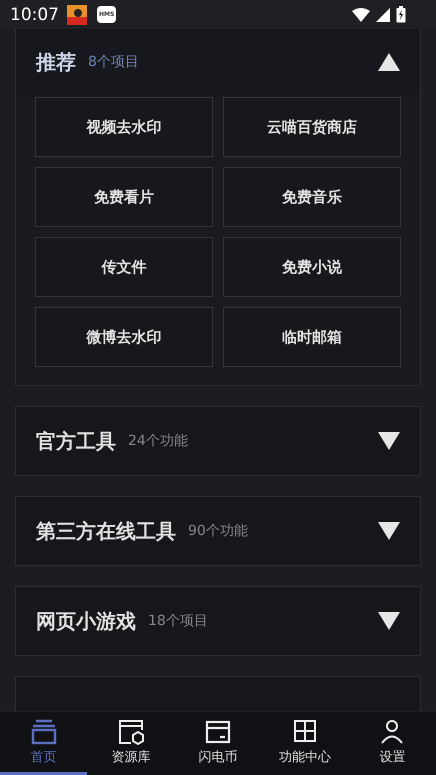  I want to click on wifi-icon, so click(361, 15).